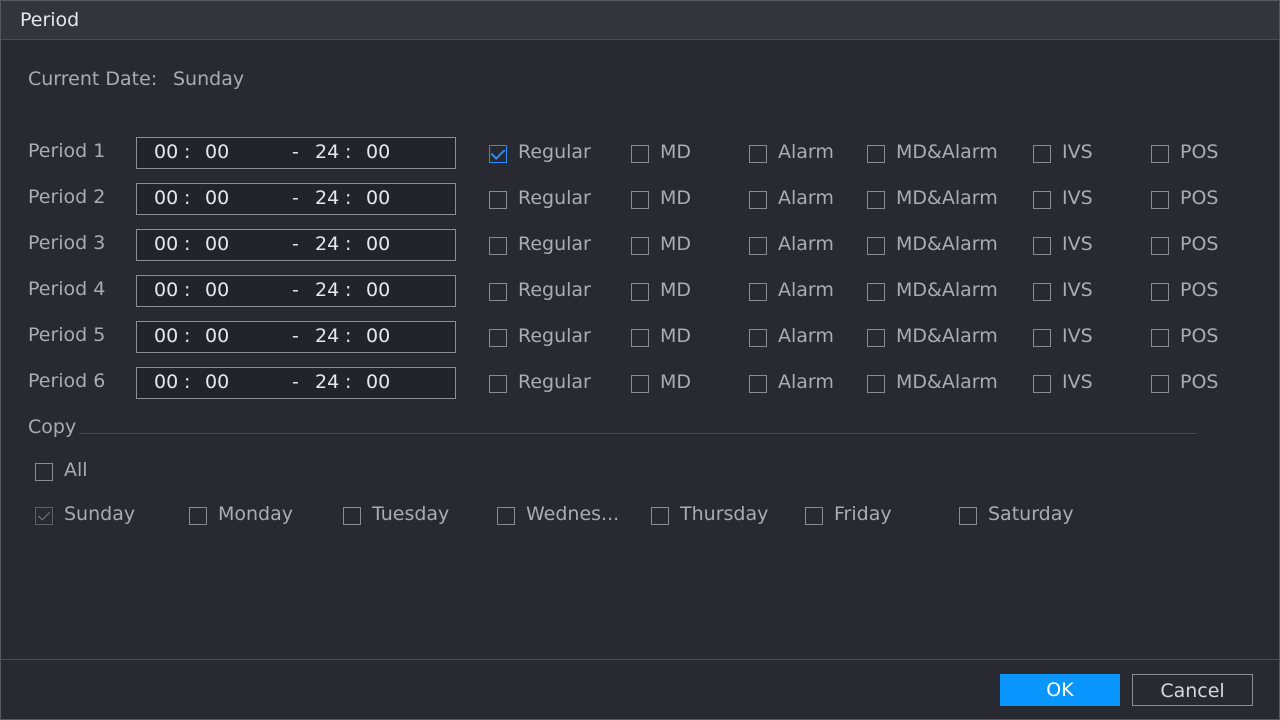 The width and height of the screenshot is (1280, 720). I want to click on period-label: Period 1, so click(67, 151).